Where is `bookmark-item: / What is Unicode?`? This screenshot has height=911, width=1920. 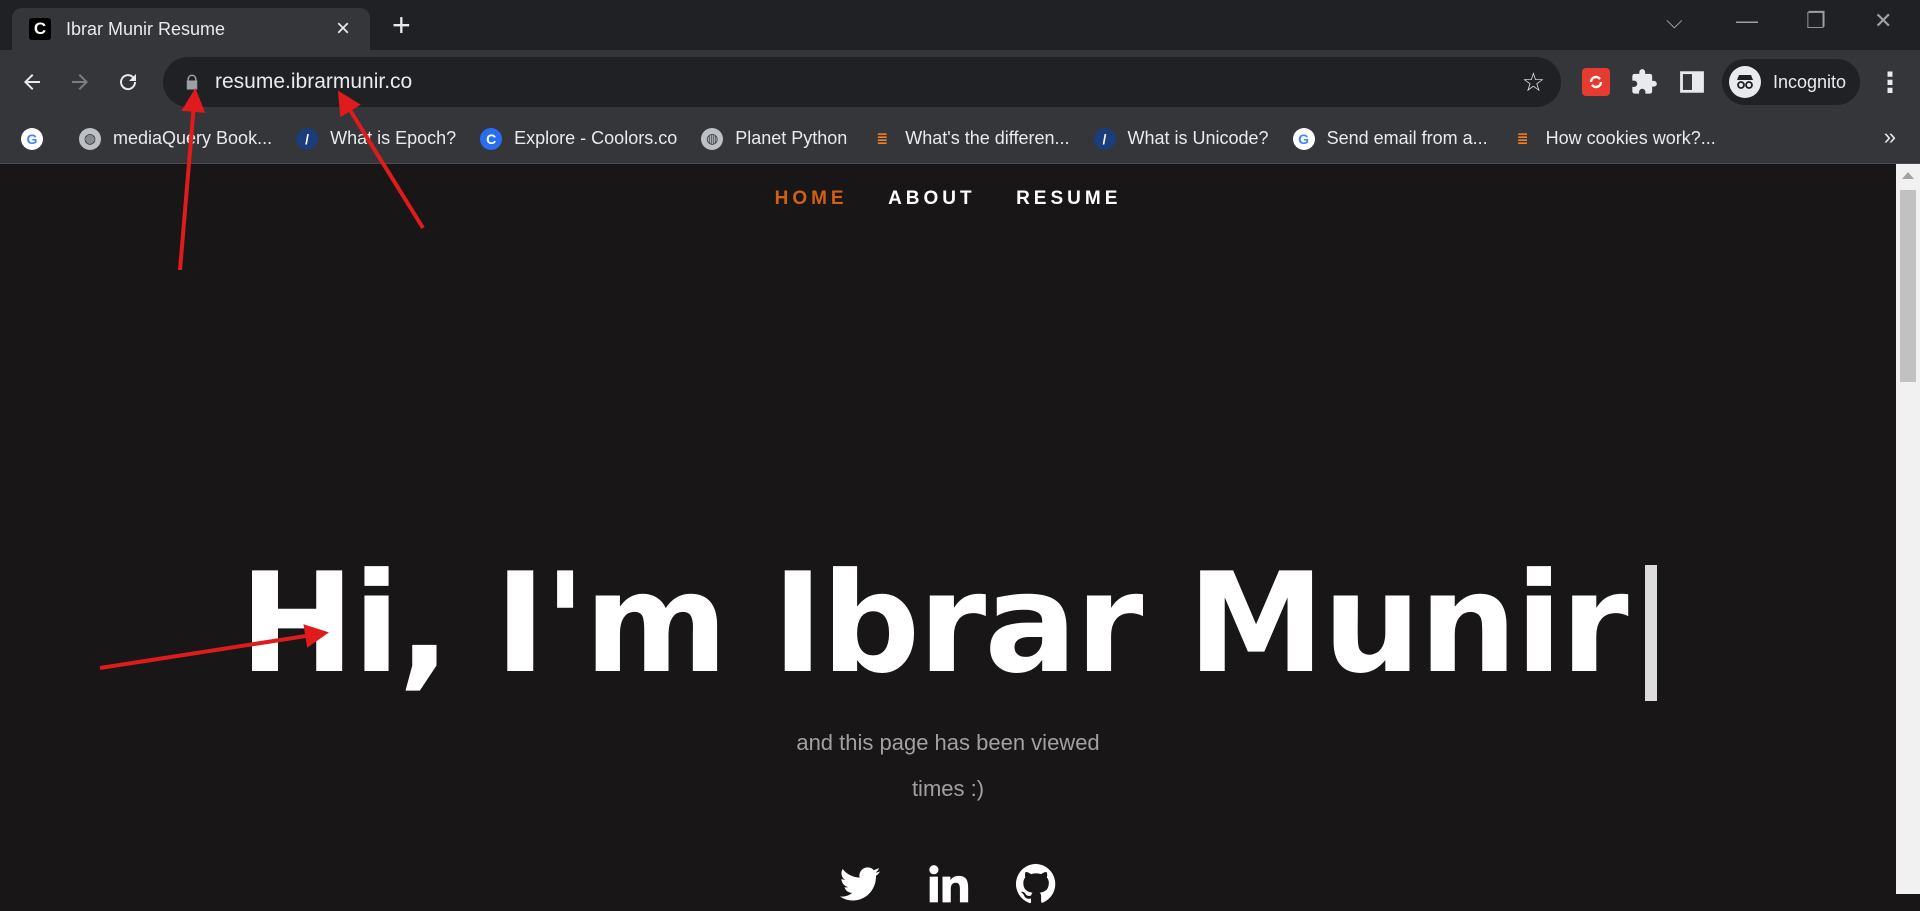 bookmark-item: / What is Unicode? is located at coordinates (1181, 138).